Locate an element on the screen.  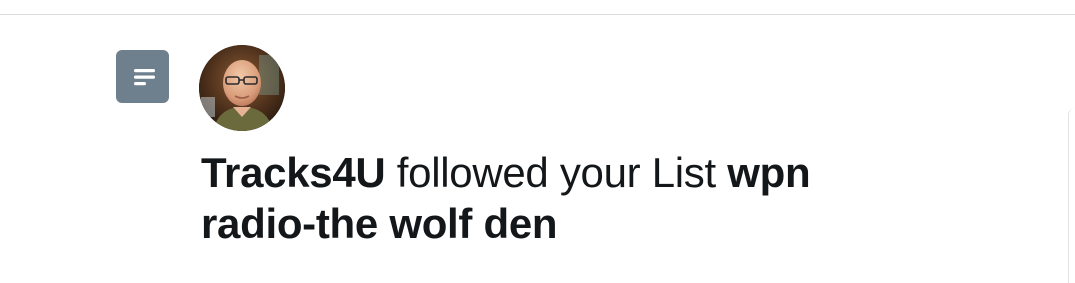
notification-action-text: followed your List is located at coordinates (556, 172).